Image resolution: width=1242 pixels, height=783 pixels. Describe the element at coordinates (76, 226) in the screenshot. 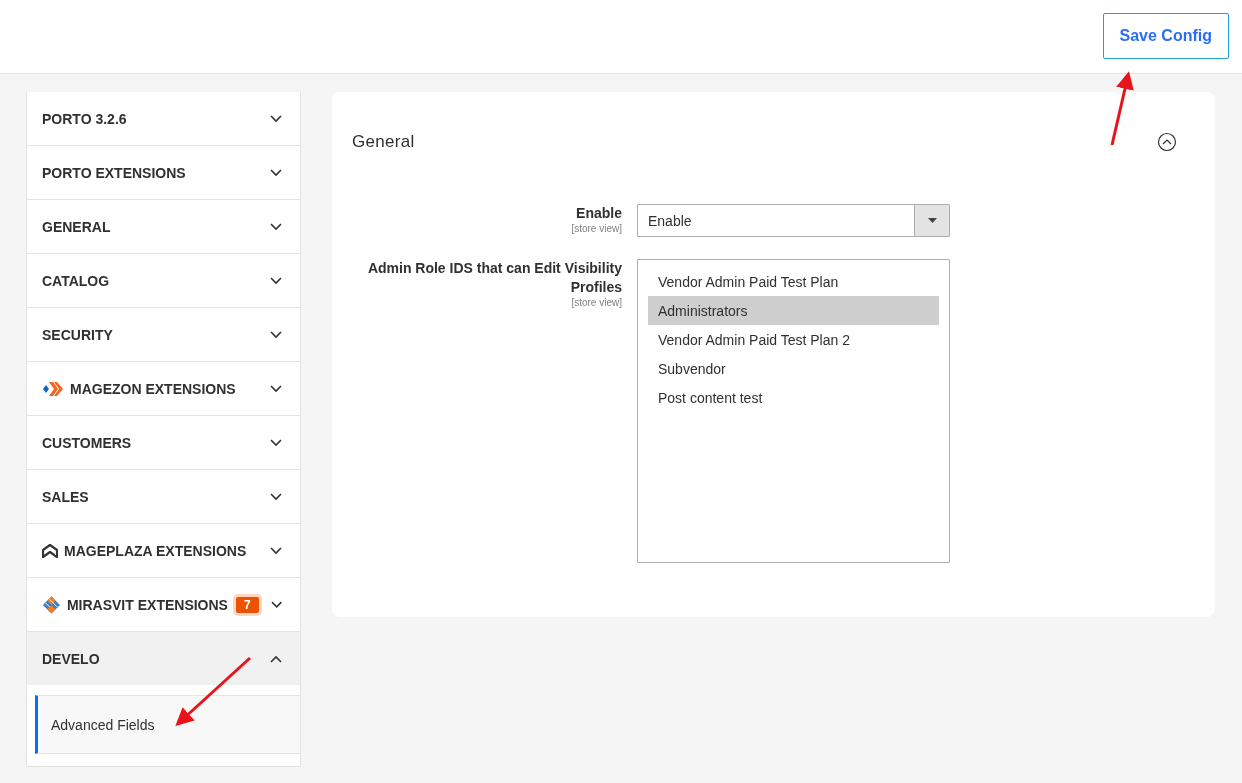

I see `section-title: GENERAL` at that location.